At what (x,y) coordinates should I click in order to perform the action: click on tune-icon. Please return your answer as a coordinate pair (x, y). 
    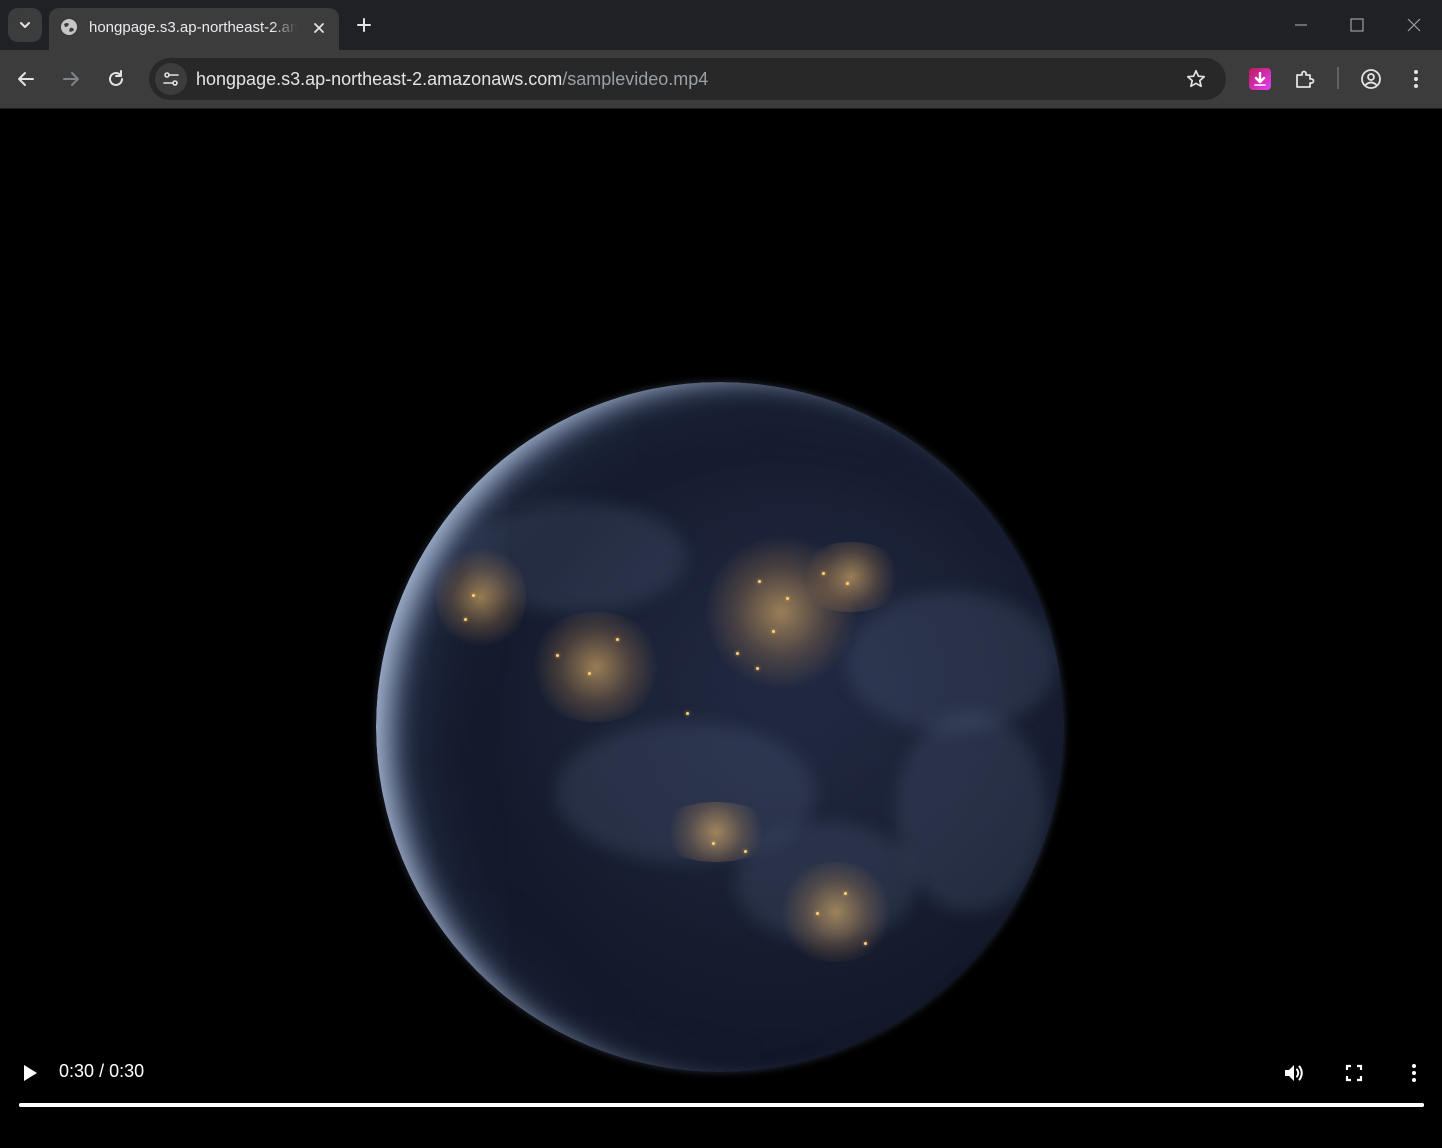
    Looking at the image, I should click on (171, 79).